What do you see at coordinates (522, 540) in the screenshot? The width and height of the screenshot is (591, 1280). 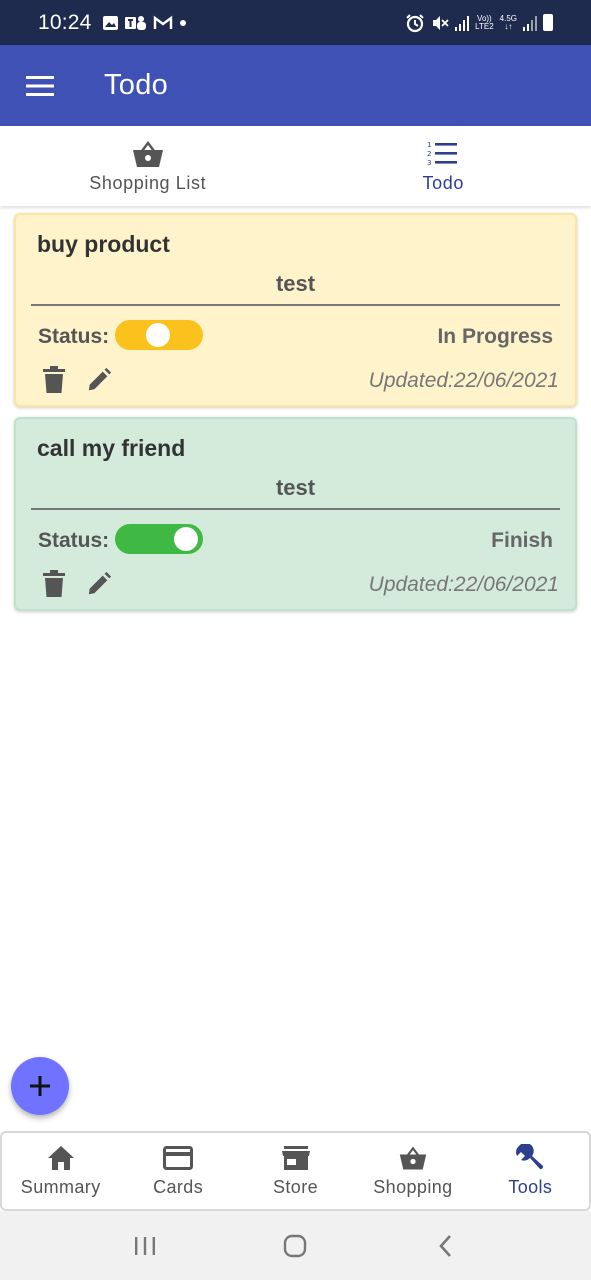 I see `status-value: Finish` at bounding box center [522, 540].